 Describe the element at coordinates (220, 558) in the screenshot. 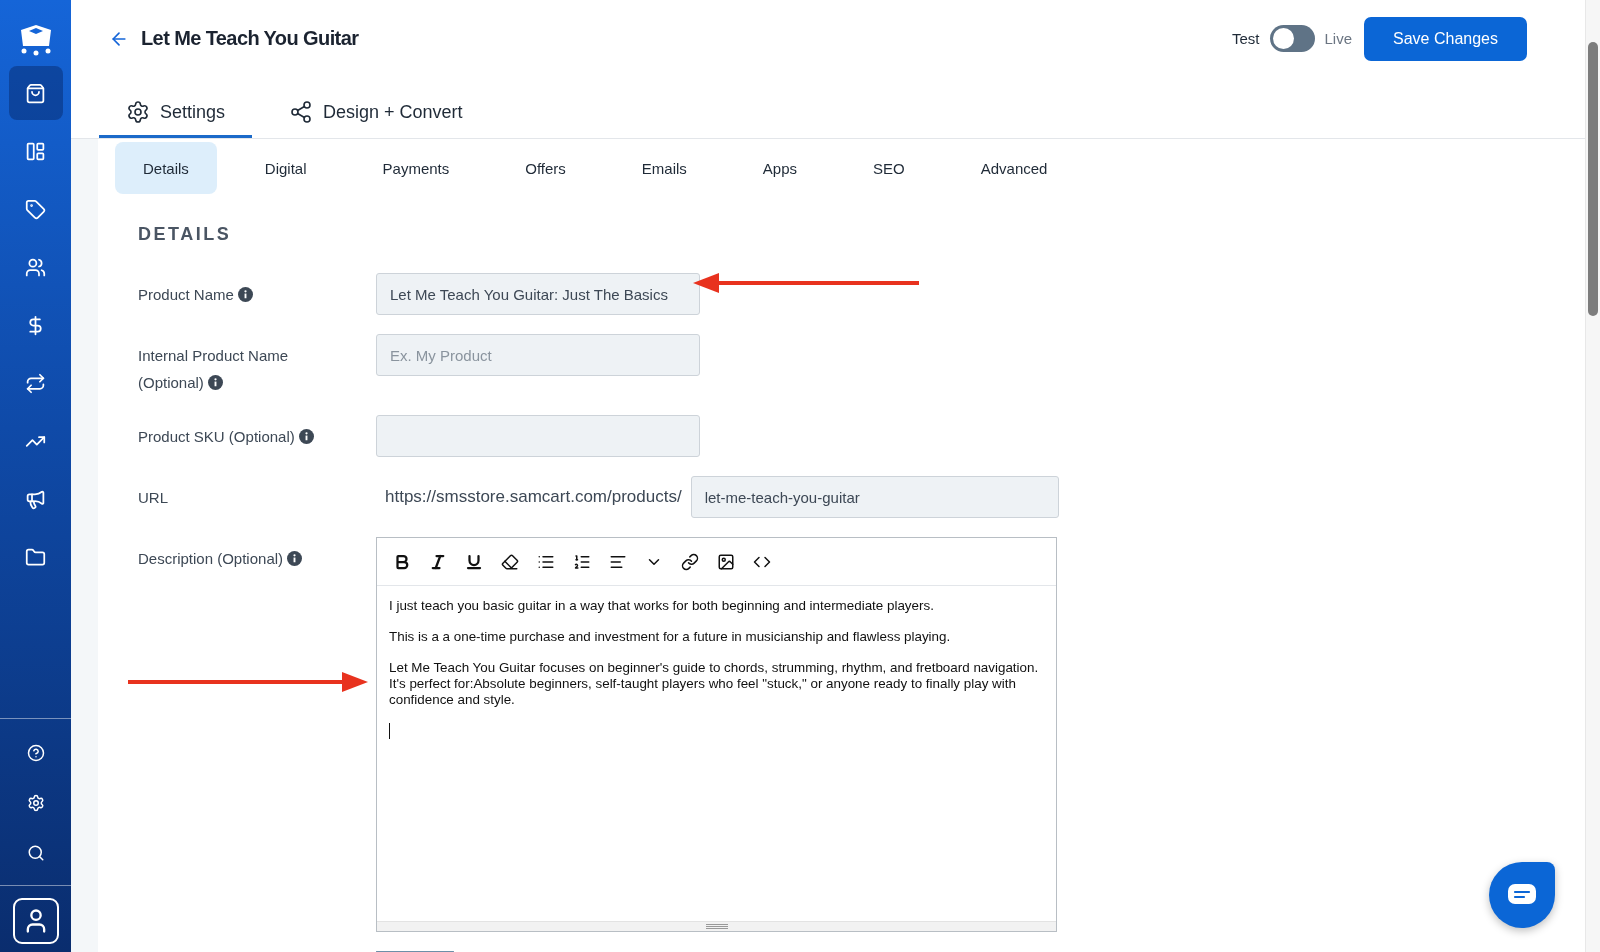

I see `field-label: Description (Optional)` at that location.